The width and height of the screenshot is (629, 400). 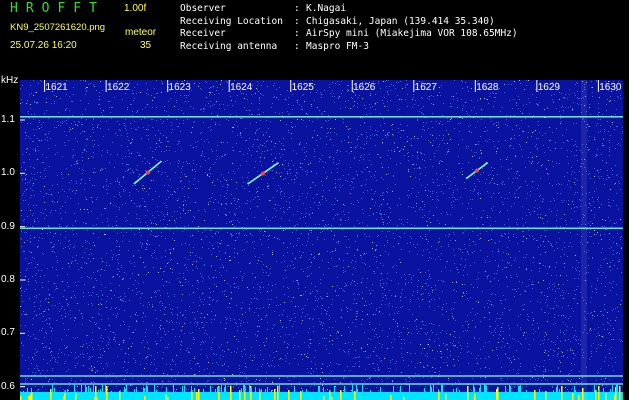 I want to click on x-tick-label: 1622, so click(x=118, y=87).